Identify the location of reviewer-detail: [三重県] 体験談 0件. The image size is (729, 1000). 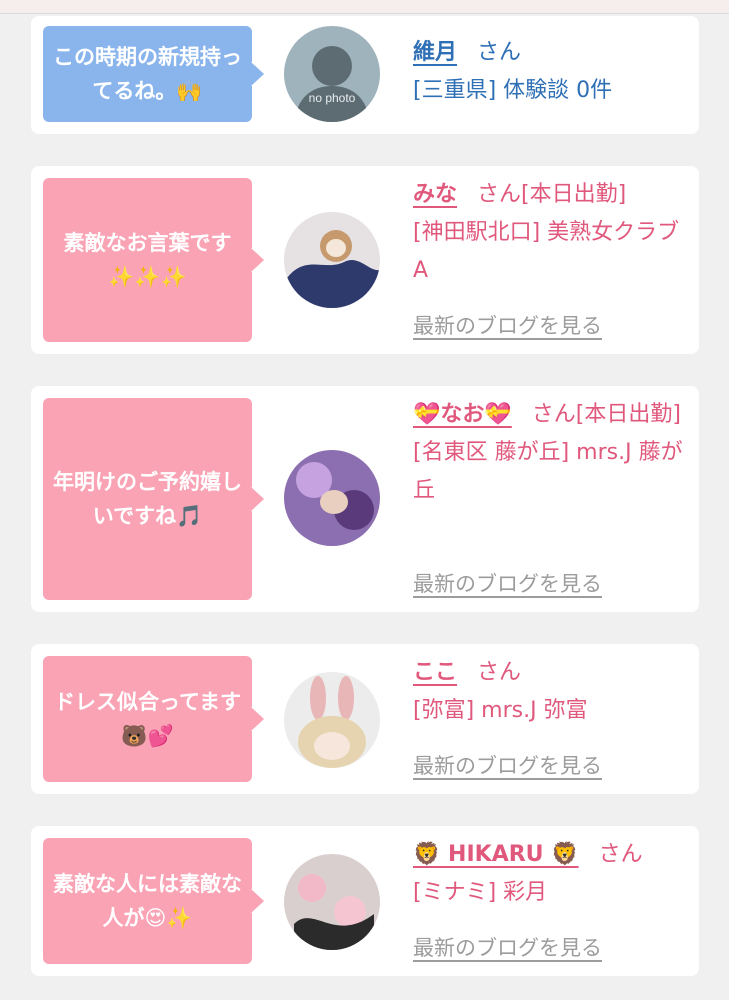
(513, 90).